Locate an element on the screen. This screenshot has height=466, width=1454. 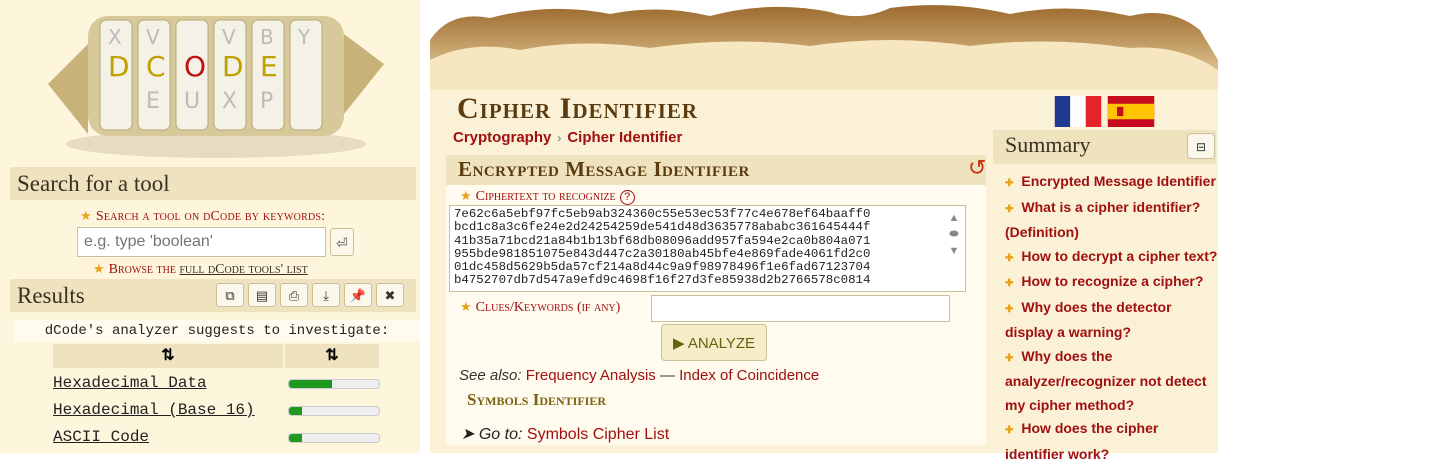
spanish-flag-icon is located at coordinates (1131, 111).